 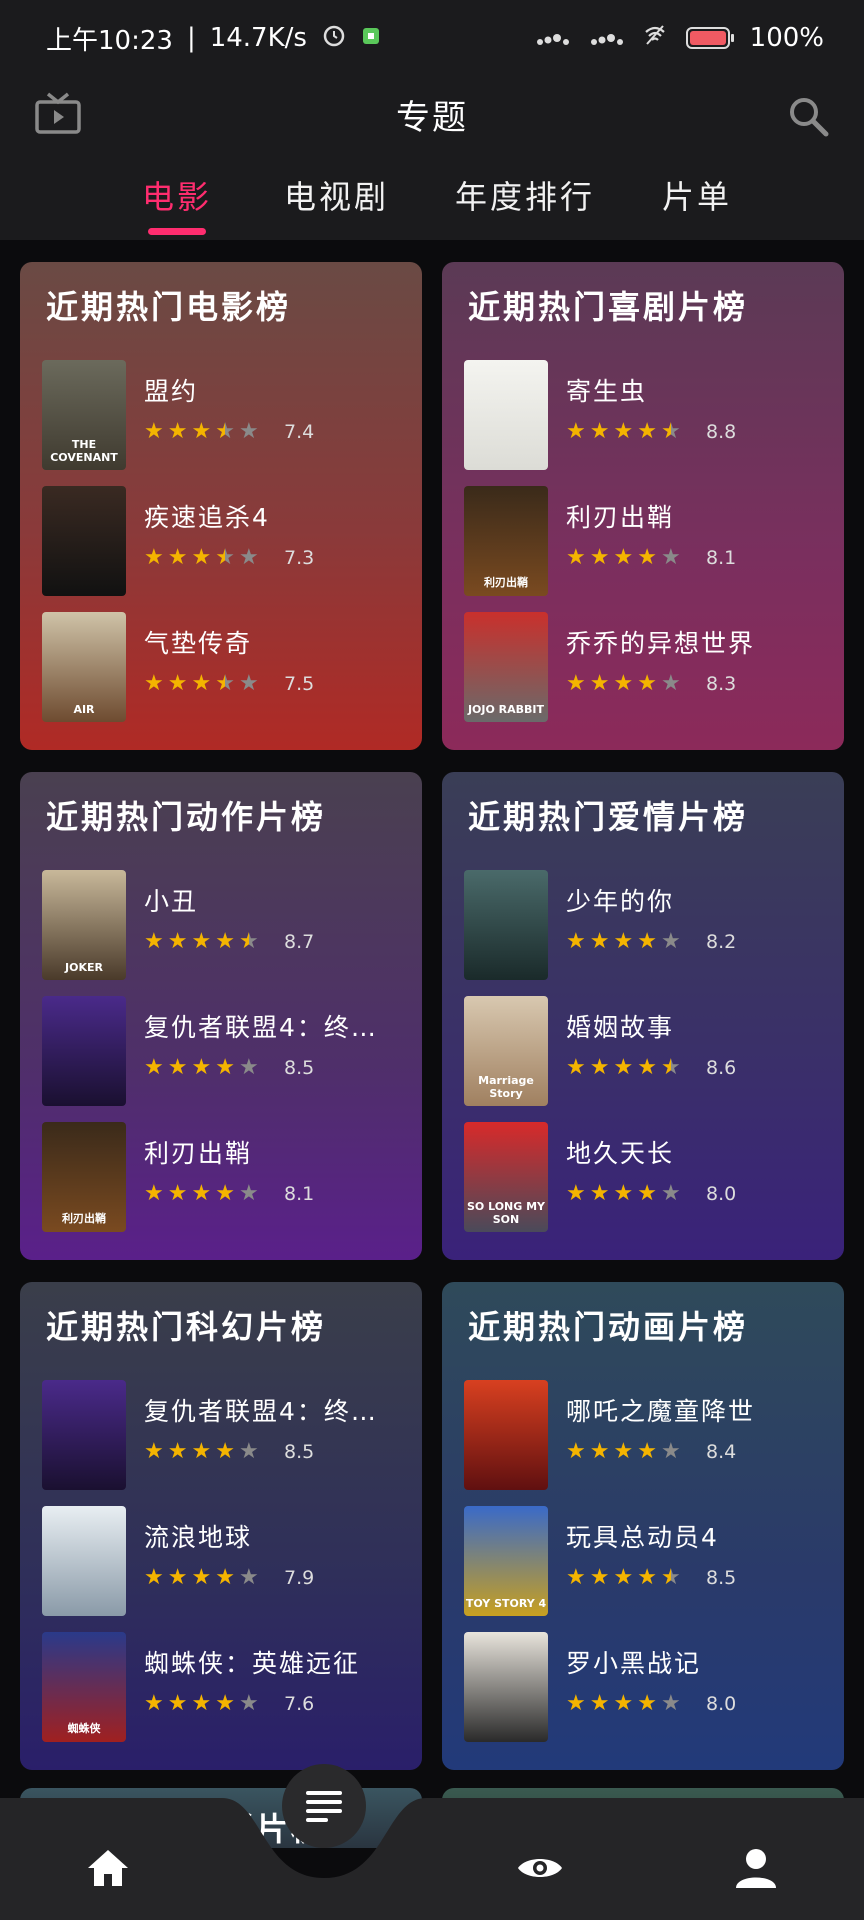 What do you see at coordinates (608, 307) in the screenshot?
I see `card-title: 近期热门喜剧片榜` at bounding box center [608, 307].